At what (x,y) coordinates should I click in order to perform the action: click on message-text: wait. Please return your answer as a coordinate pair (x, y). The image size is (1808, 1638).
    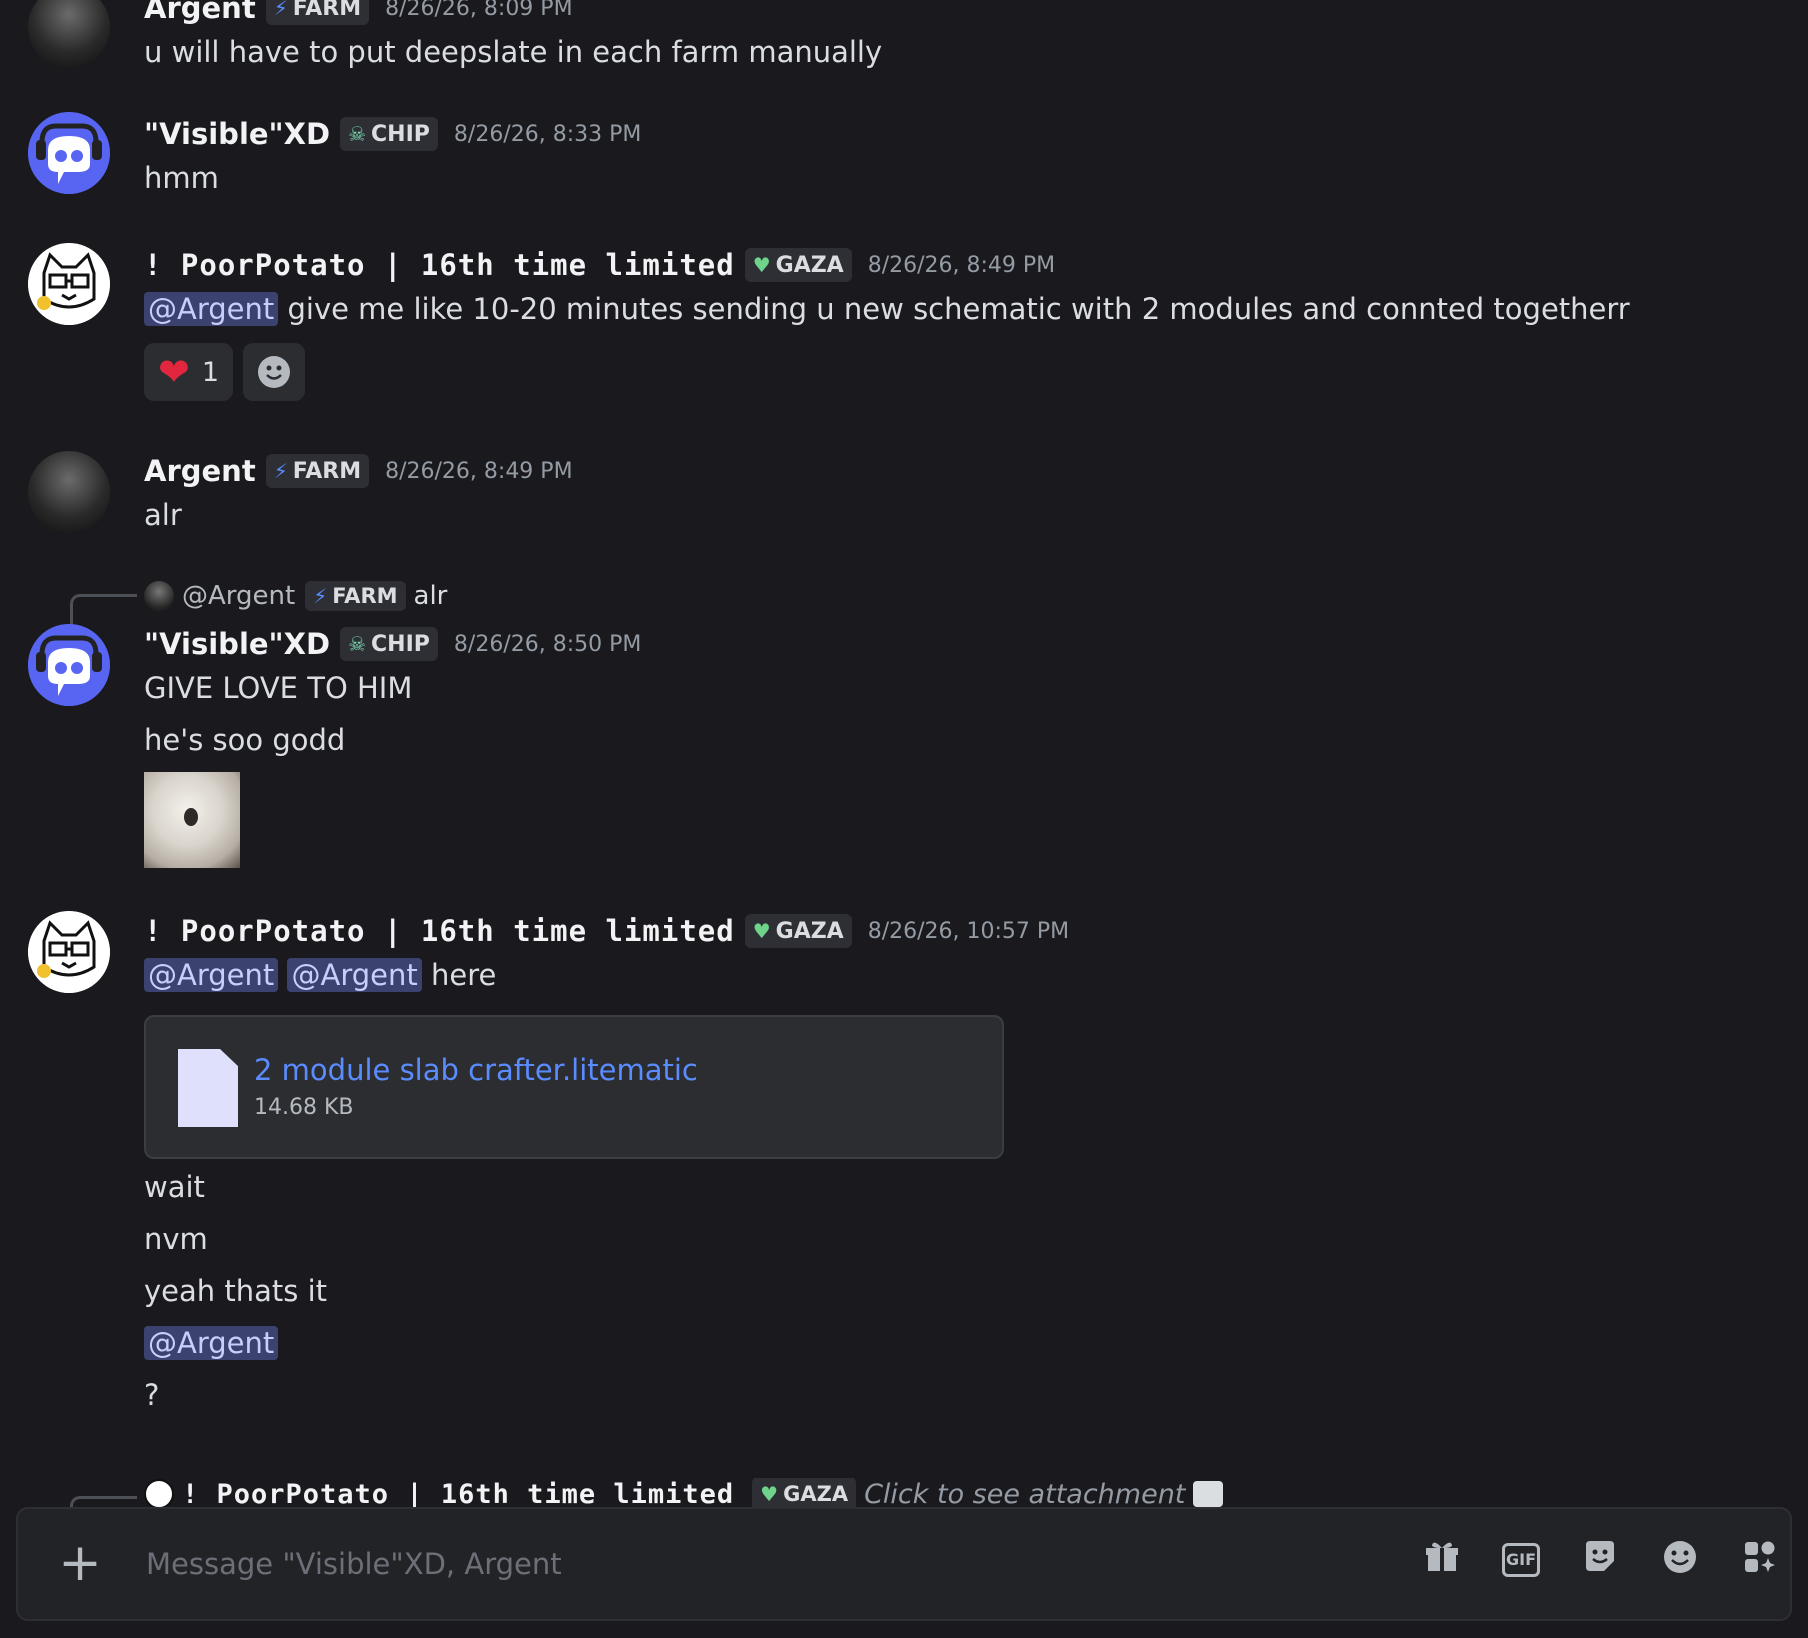
    Looking at the image, I should click on (174, 1187).